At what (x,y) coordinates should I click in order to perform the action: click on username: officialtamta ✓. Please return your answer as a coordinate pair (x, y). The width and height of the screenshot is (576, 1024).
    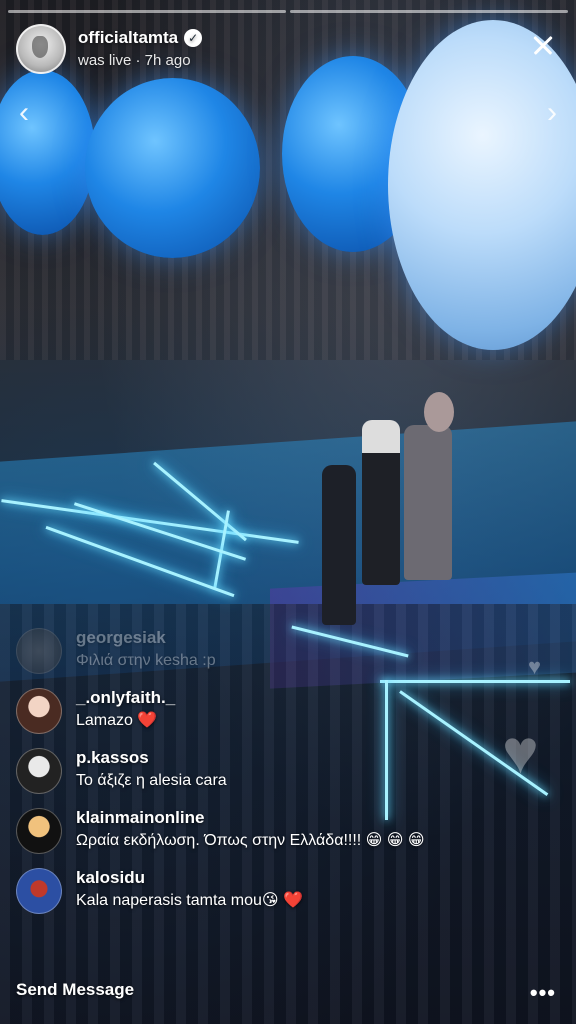
    Looking at the image, I should click on (140, 38).